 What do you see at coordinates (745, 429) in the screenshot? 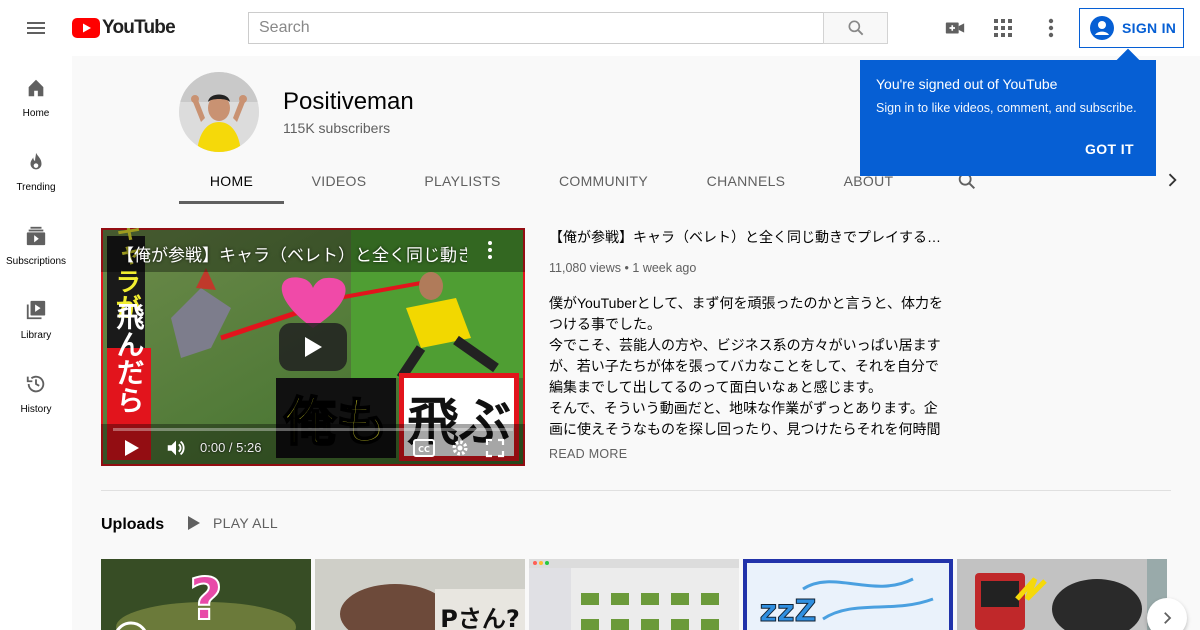
I see `description-line: 画に使えそうなものを探し回ったり、見つけたらそれを何時間` at bounding box center [745, 429].